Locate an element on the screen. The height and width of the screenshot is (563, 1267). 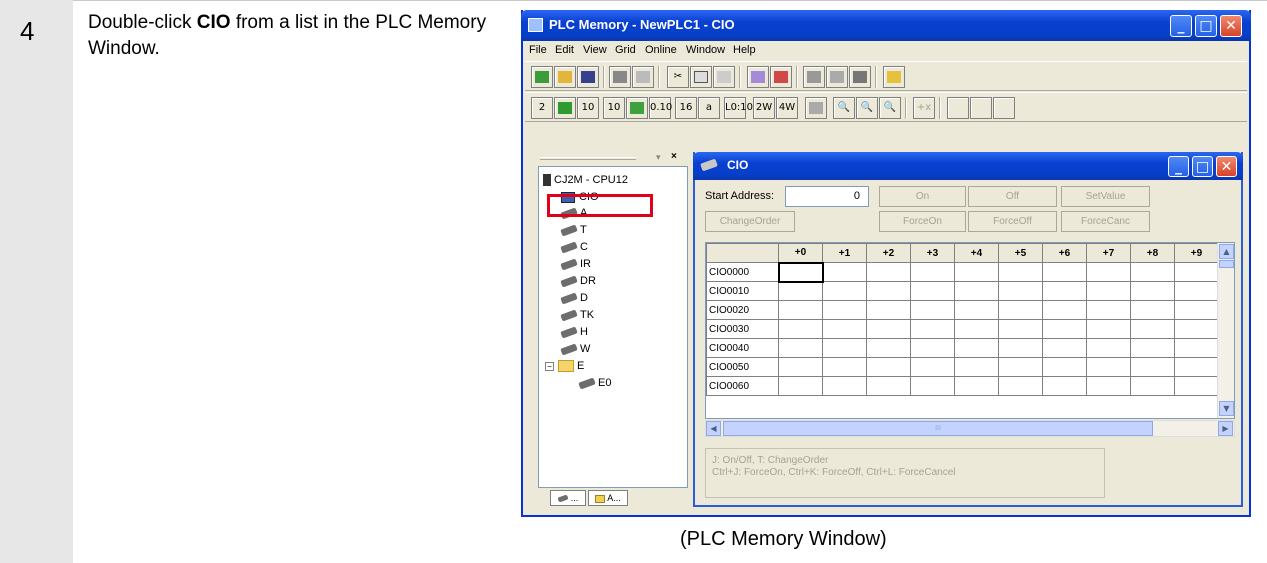
pane-close-icon: × is located at coordinates (674, 156).